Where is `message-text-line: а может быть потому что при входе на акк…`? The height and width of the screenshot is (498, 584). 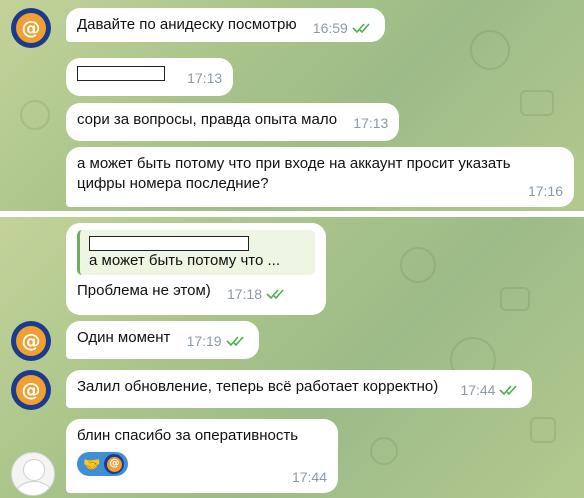 message-text-line: а может быть потому что при входе на акк… is located at coordinates (294, 163).